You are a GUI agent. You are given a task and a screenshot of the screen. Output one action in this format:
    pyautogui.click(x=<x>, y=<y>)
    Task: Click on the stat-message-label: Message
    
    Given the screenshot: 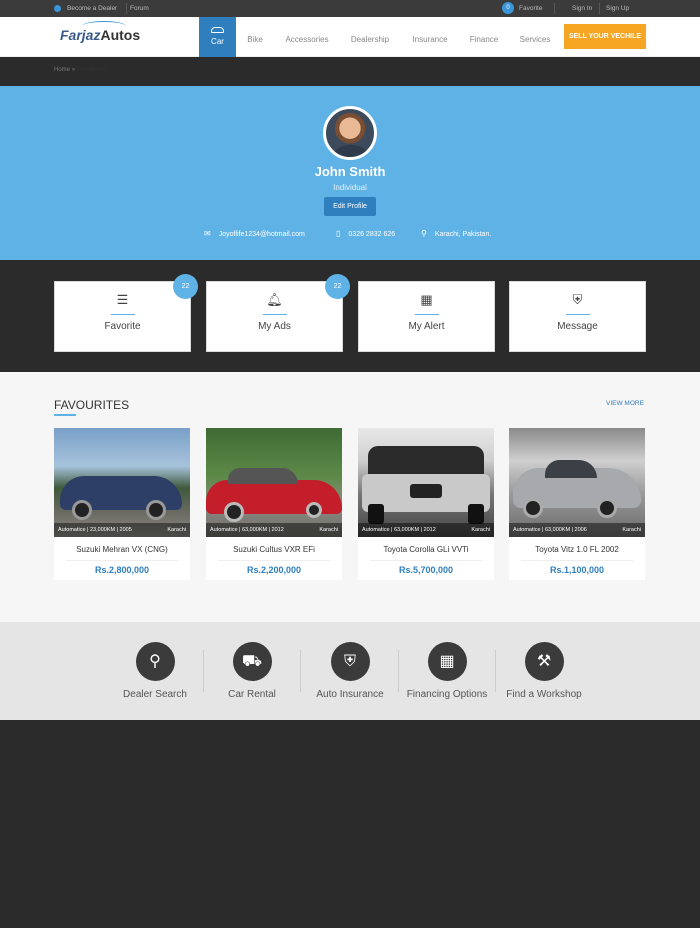 What is the action you would take?
    pyautogui.click(x=577, y=326)
    